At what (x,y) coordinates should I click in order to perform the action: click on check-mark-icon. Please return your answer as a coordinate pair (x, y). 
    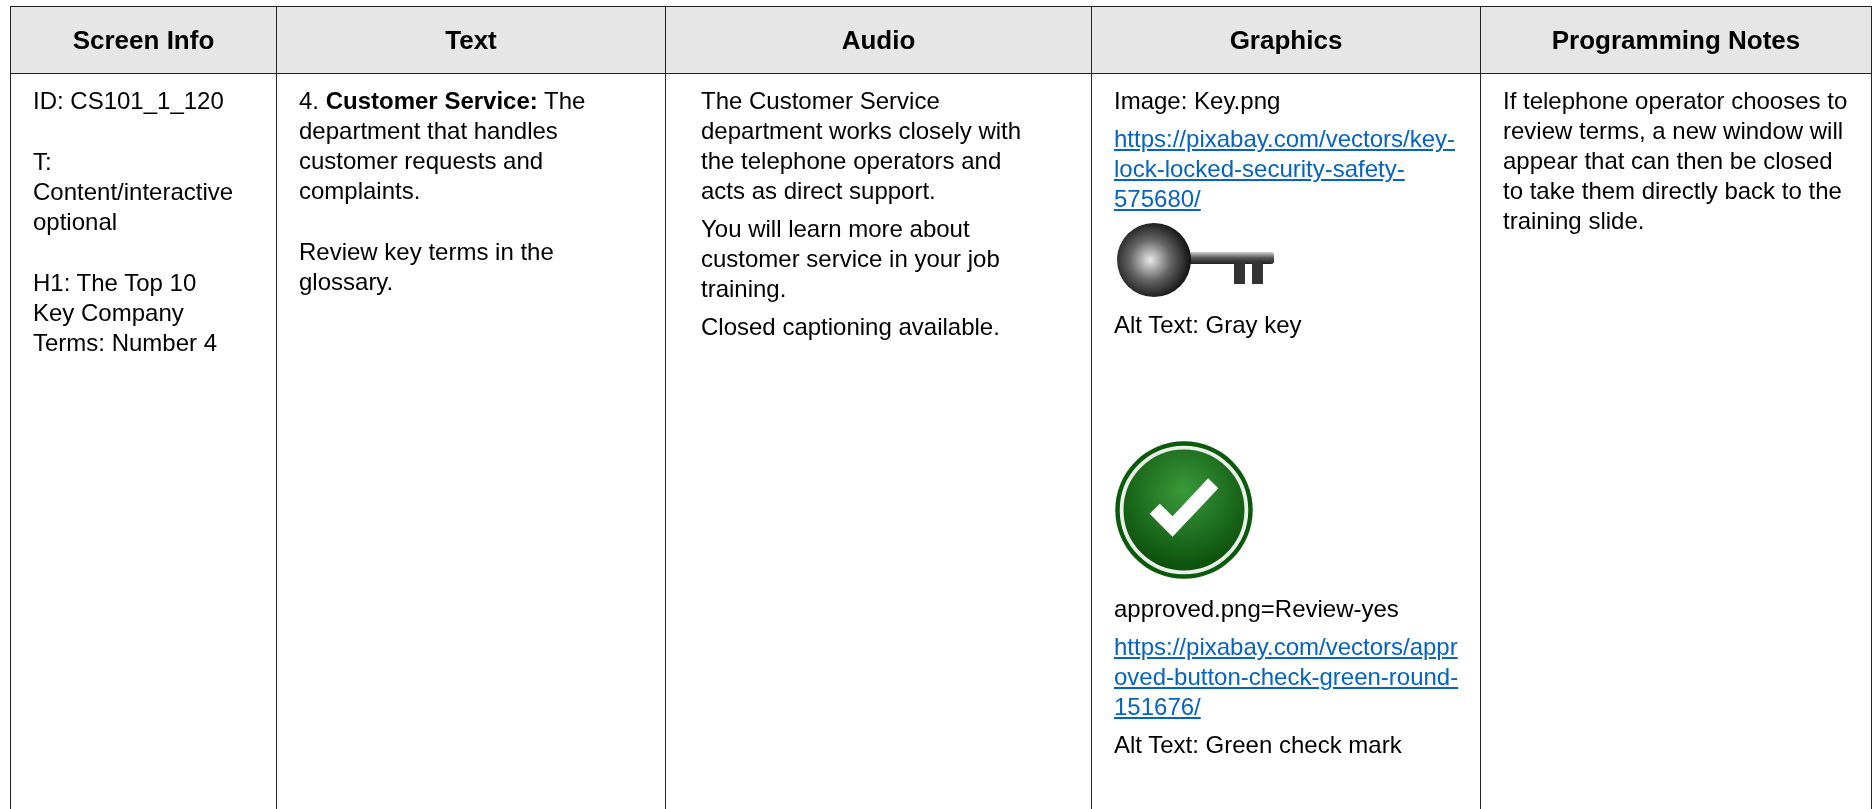
    Looking at the image, I should click on (1184, 510).